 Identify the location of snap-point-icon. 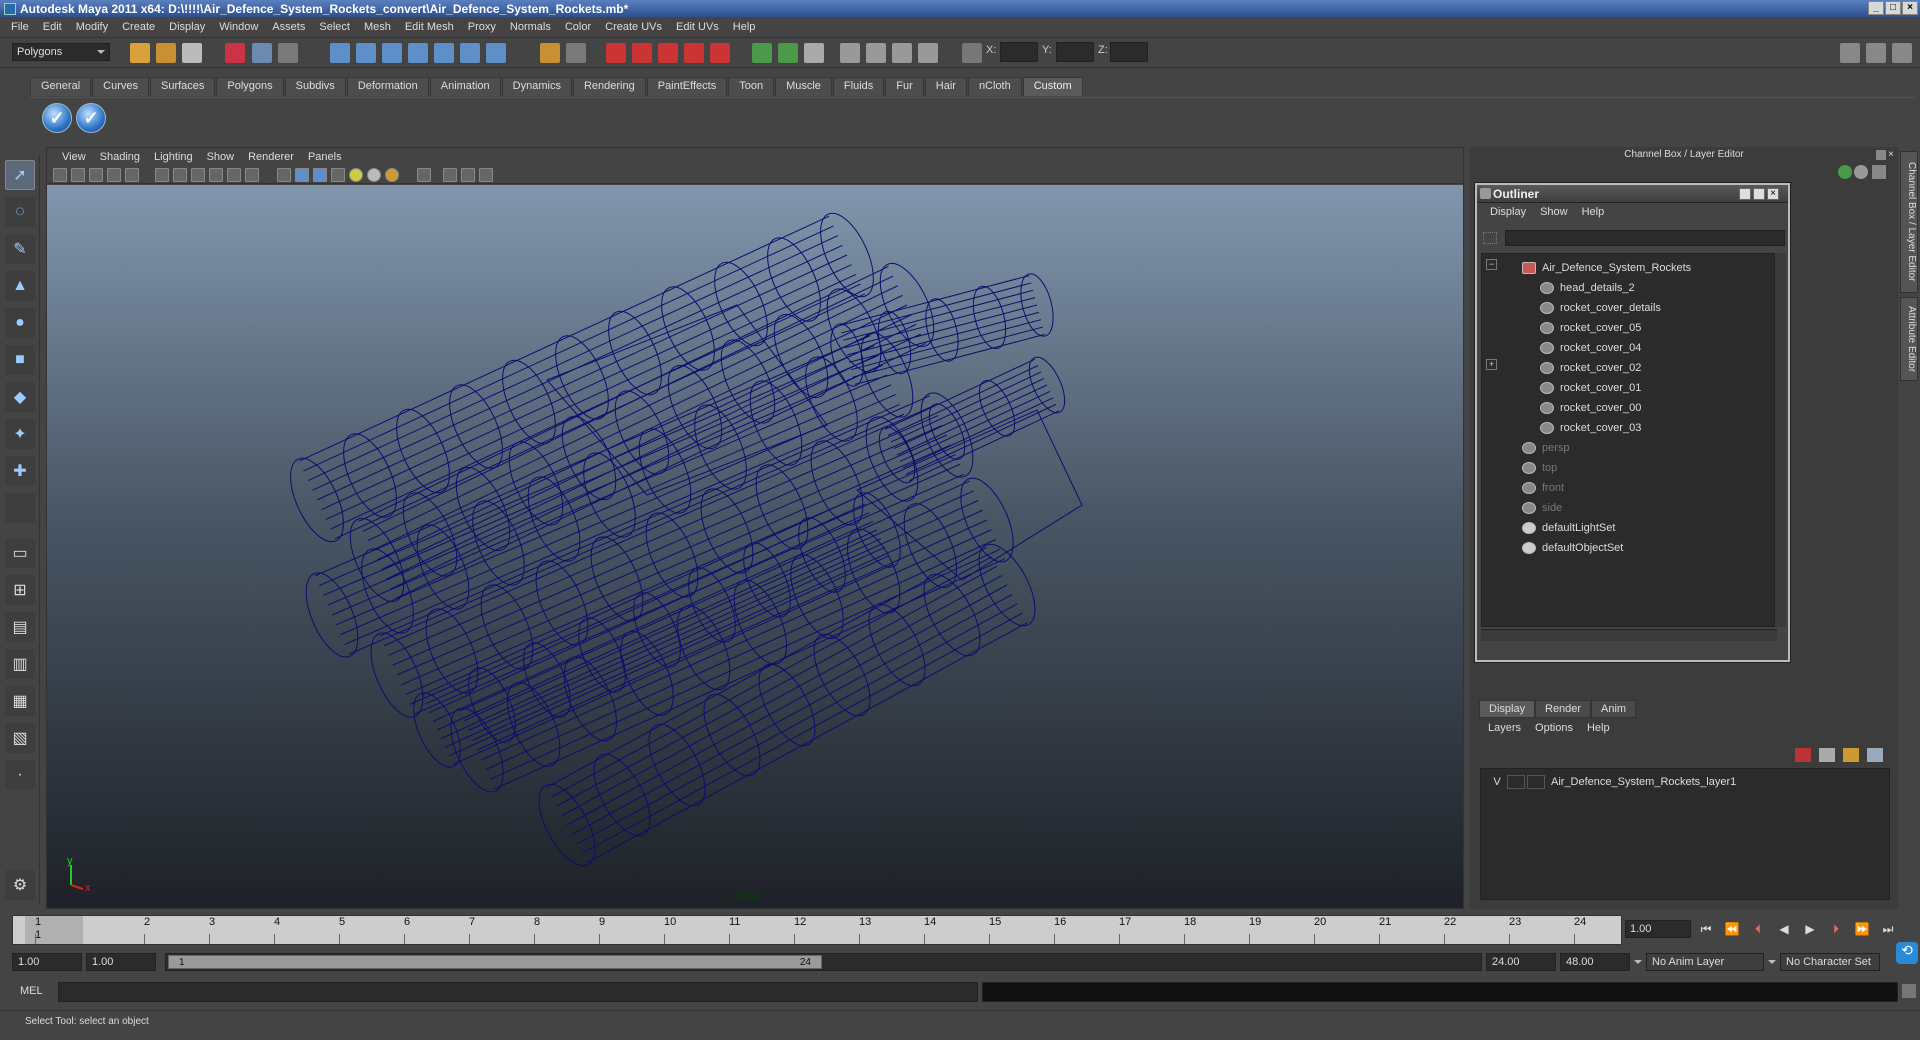
(392, 53).